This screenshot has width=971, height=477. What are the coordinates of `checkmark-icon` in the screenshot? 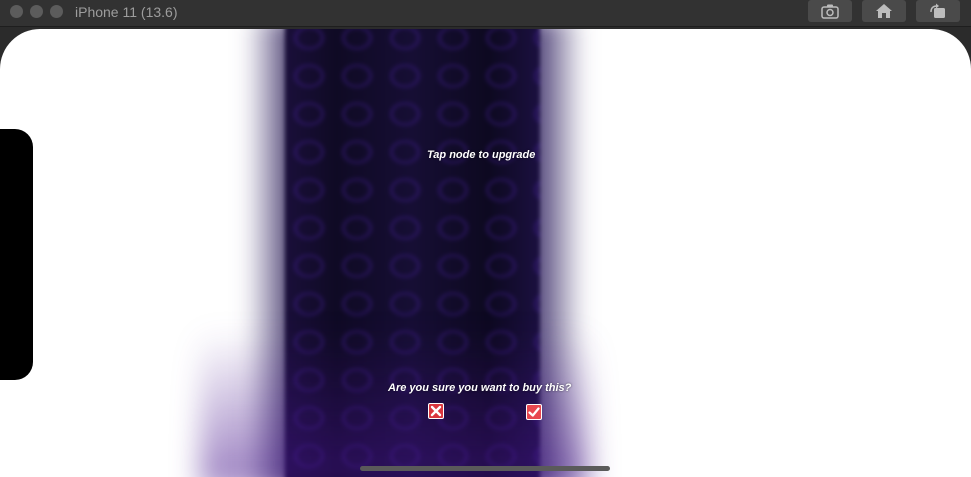 It's located at (534, 412).